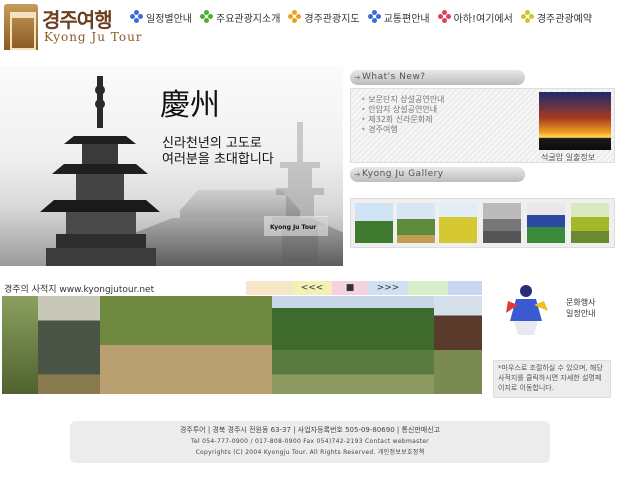 Image resolution: width=640 pixels, height=478 pixels. Describe the element at coordinates (402, 130) in the screenshot. I see `list-item: 경주여행` at that location.